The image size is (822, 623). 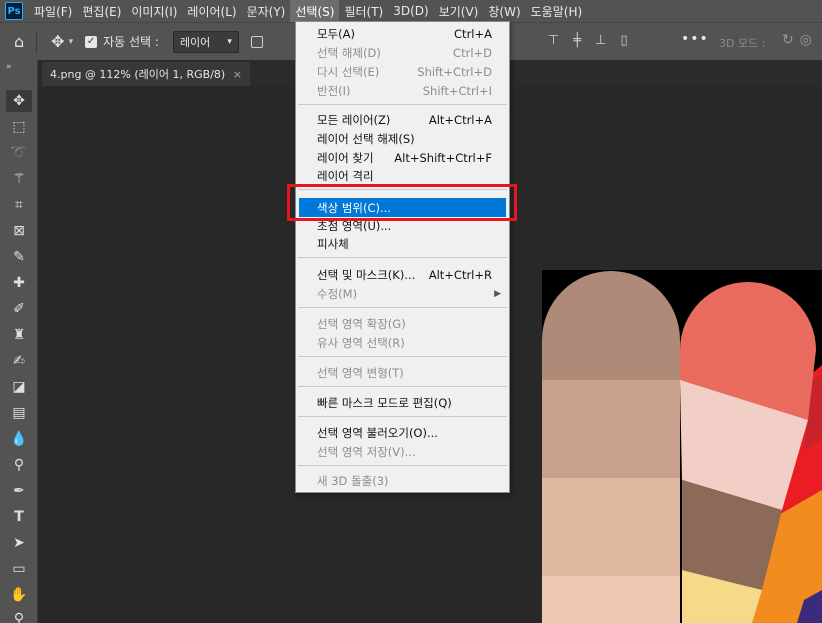 What do you see at coordinates (497, 293) in the screenshot?
I see `submenu-arrow-icon: ▶` at bounding box center [497, 293].